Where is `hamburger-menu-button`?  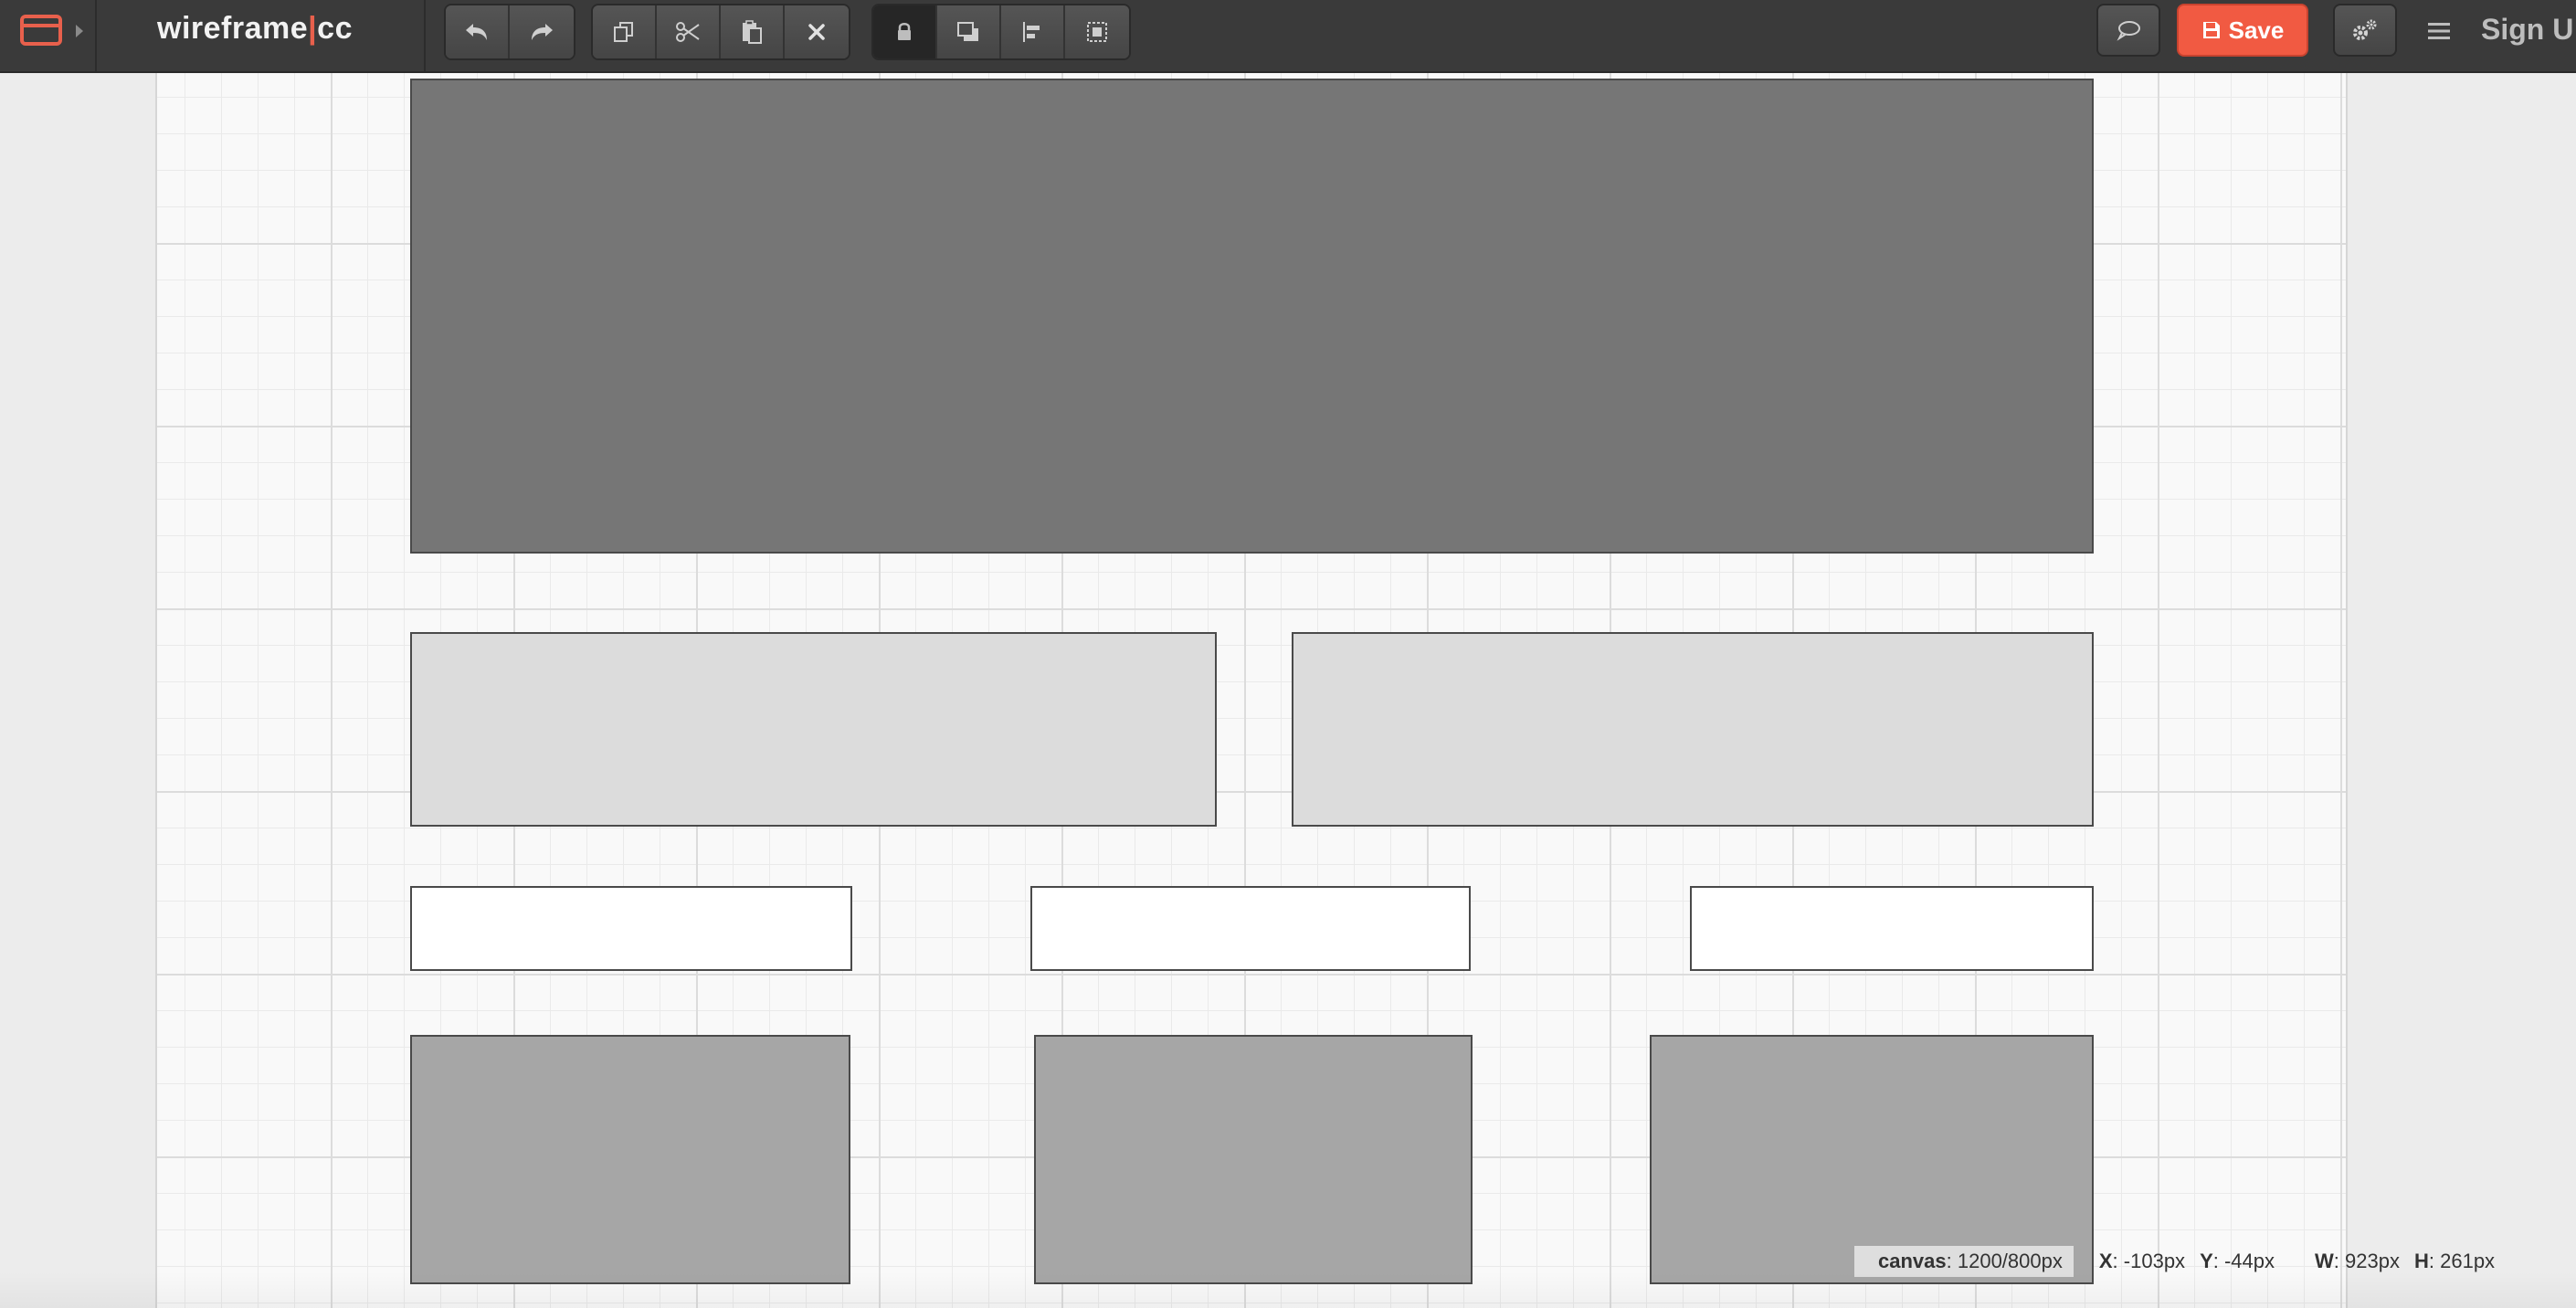 hamburger-menu-button is located at coordinates (2439, 31).